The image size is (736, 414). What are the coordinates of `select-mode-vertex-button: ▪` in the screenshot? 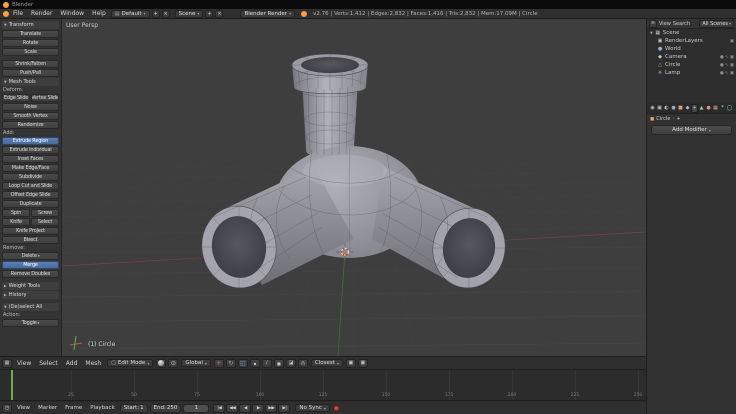 It's located at (254, 363).